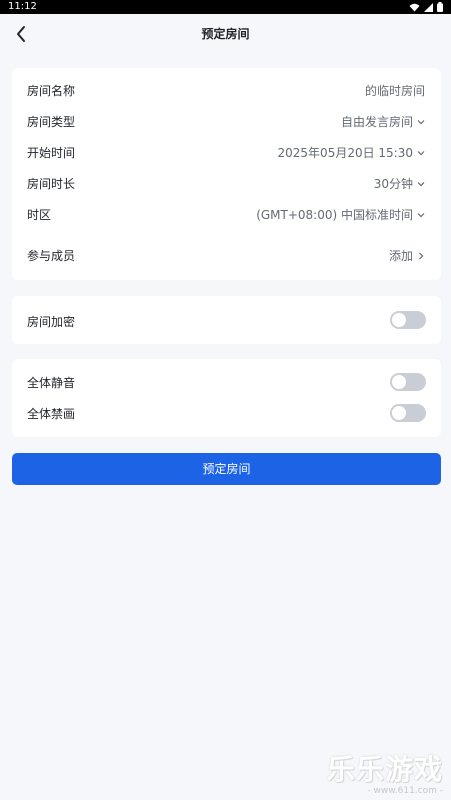  Describe the element at coordinates (226, 413) in the screenshot. I see `disable-video-row: 全体禁画` at that location.